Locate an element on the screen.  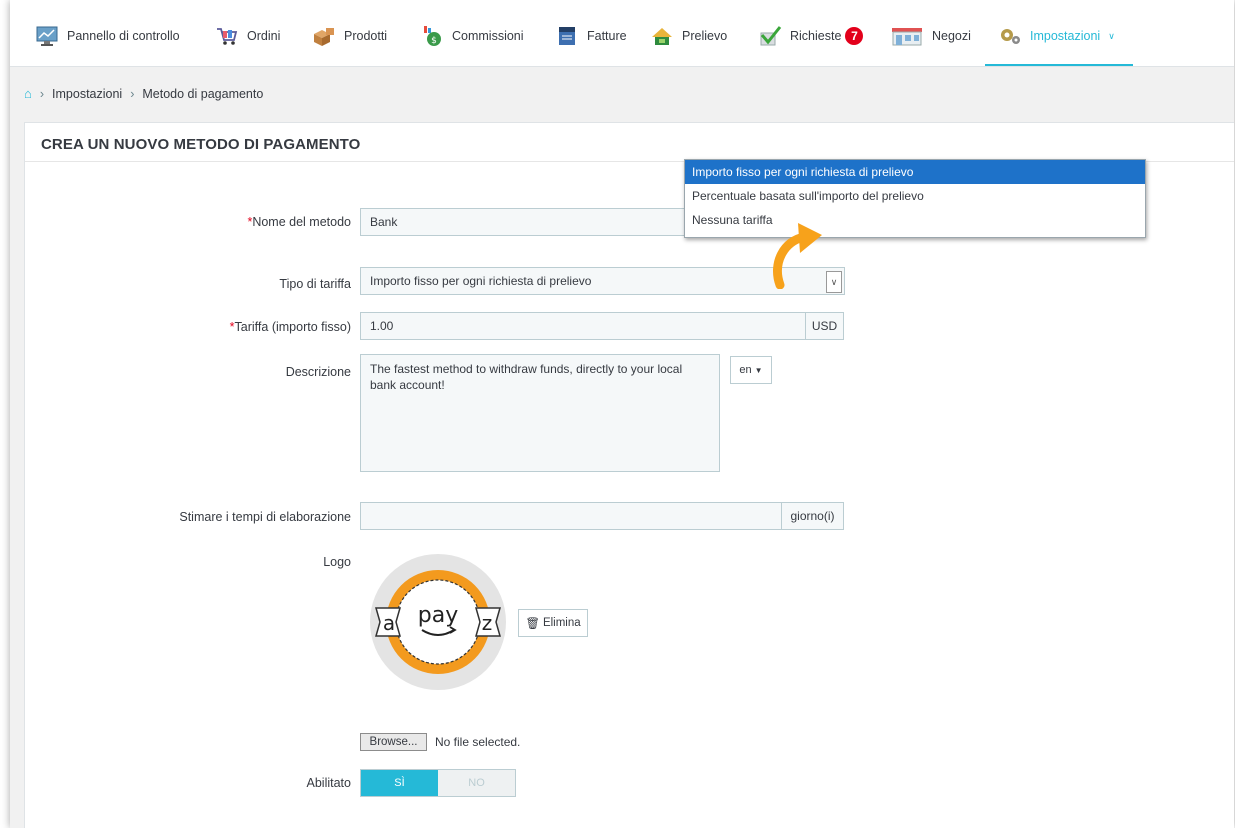
currency-addon: USD is located at coordinates (824, 326).